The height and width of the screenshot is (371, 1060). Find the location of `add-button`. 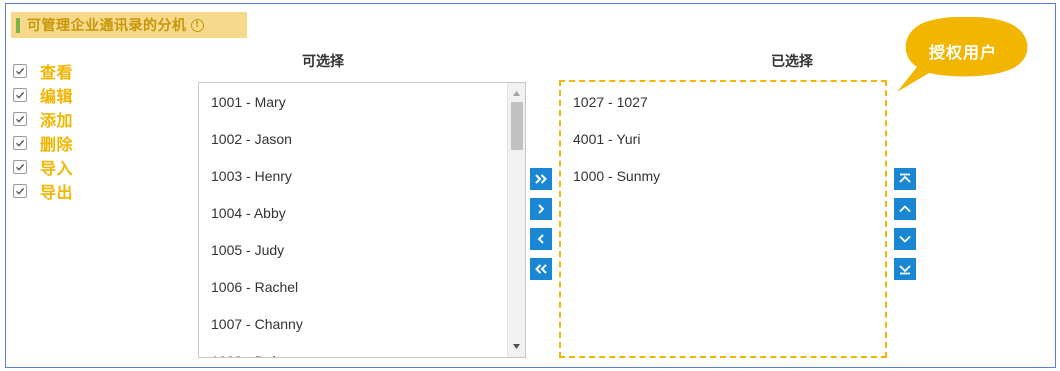

add-button is located at coordinates (541, 209).